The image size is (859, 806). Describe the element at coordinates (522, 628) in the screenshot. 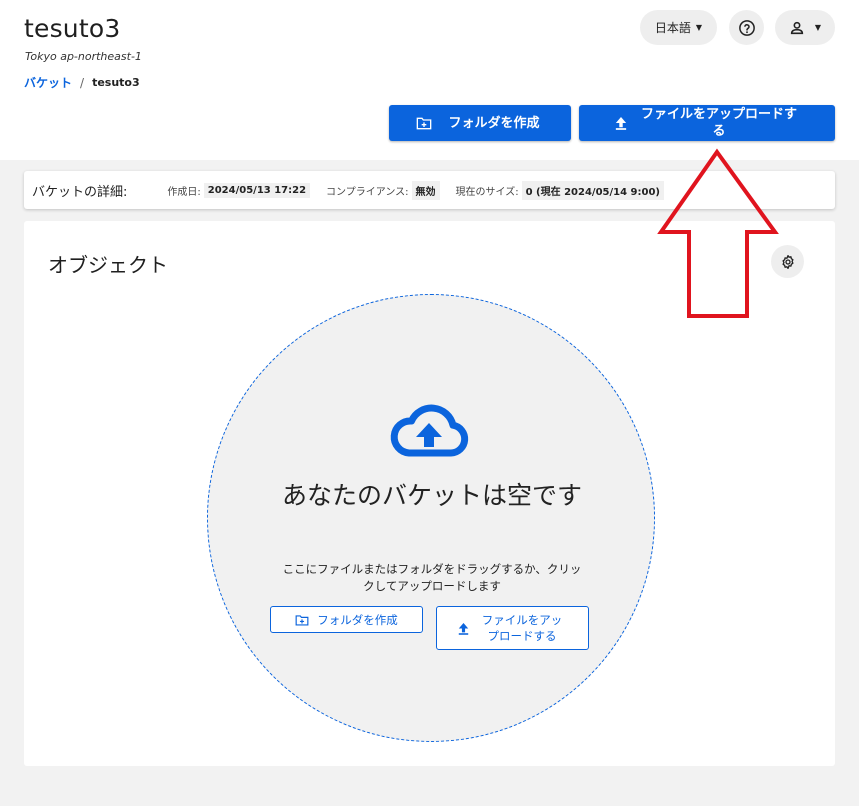

I see `dropzone-upload-files-label: ファイルをアップロードする` at that location.